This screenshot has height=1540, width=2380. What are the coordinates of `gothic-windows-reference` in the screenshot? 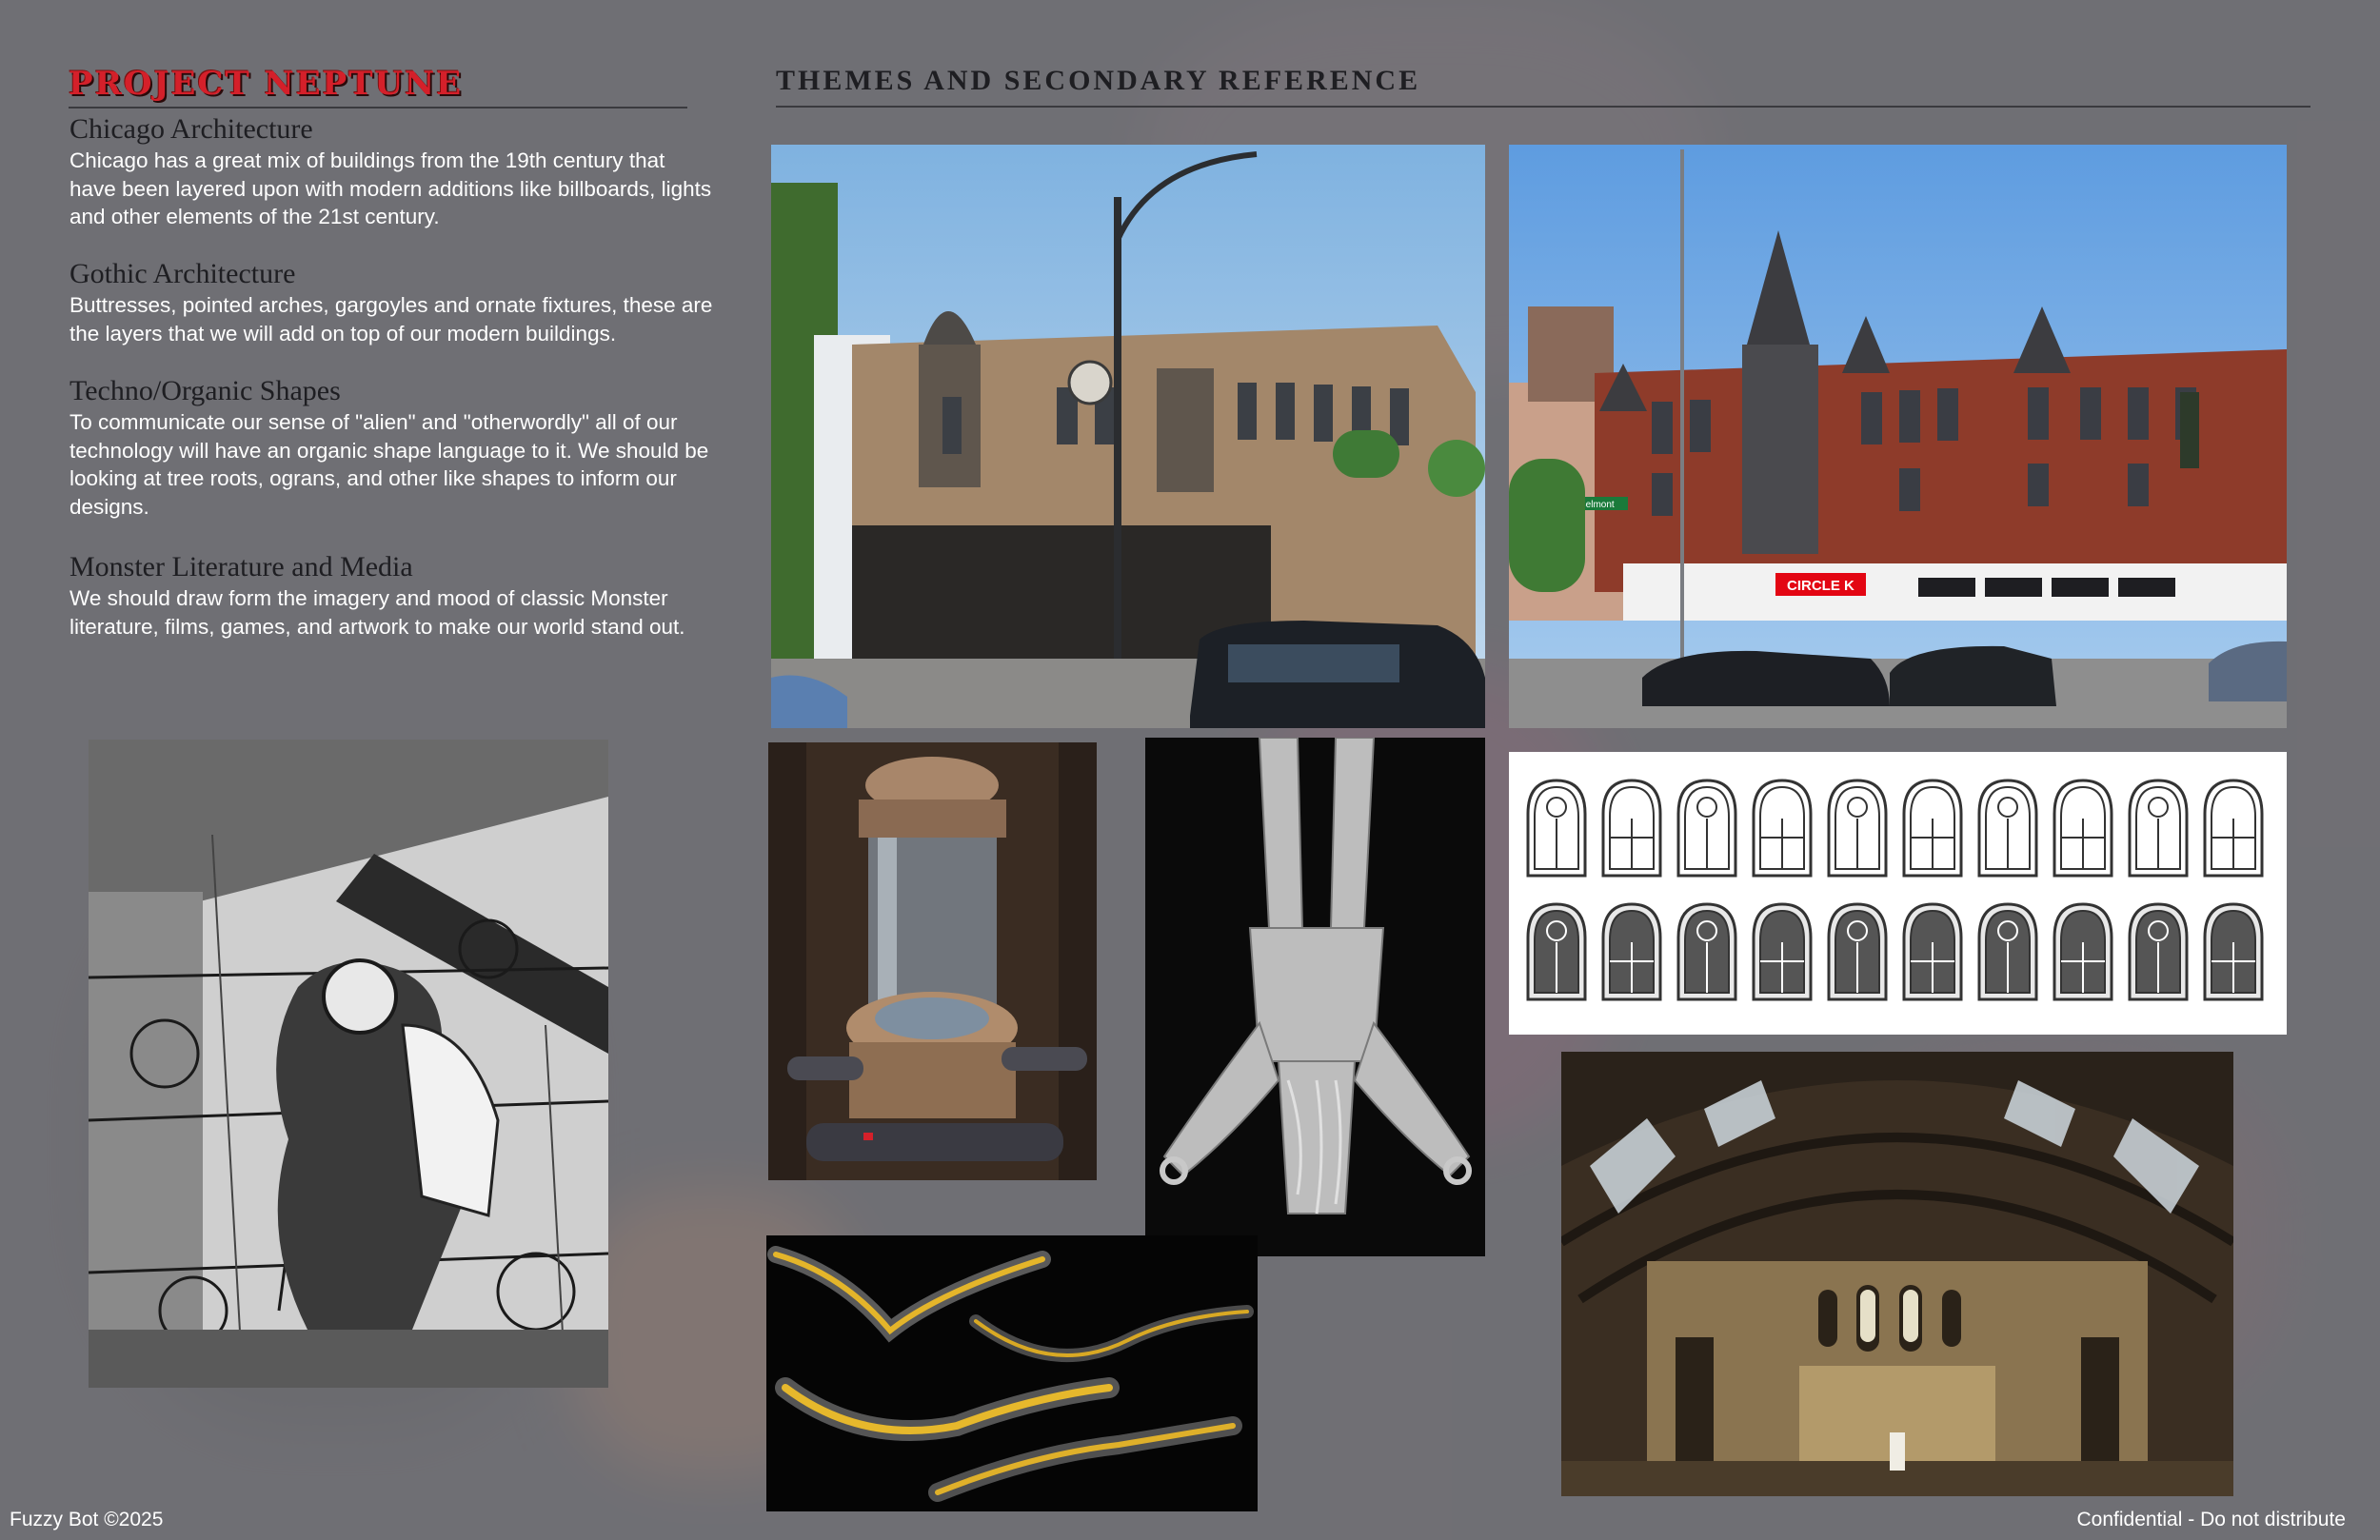 It's located at (1898, 893).